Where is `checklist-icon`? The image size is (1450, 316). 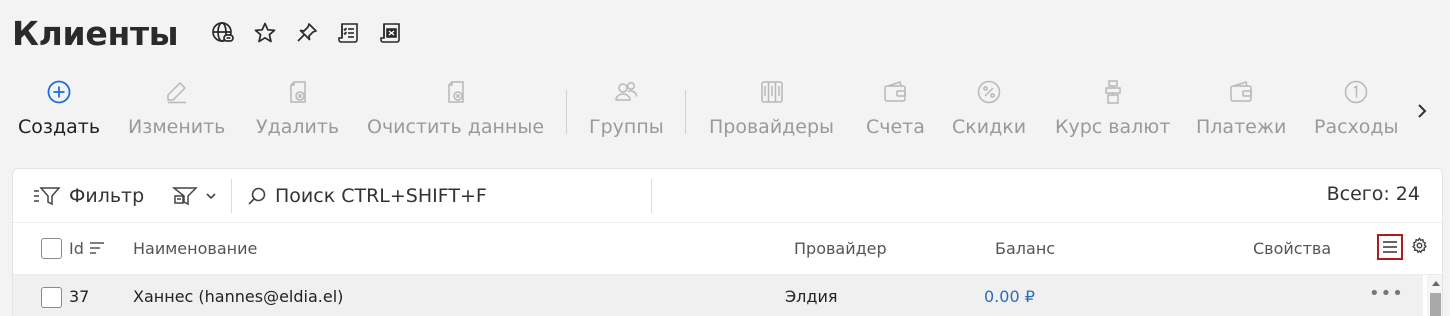
checklist-icon is located at coordinates (349, 33).